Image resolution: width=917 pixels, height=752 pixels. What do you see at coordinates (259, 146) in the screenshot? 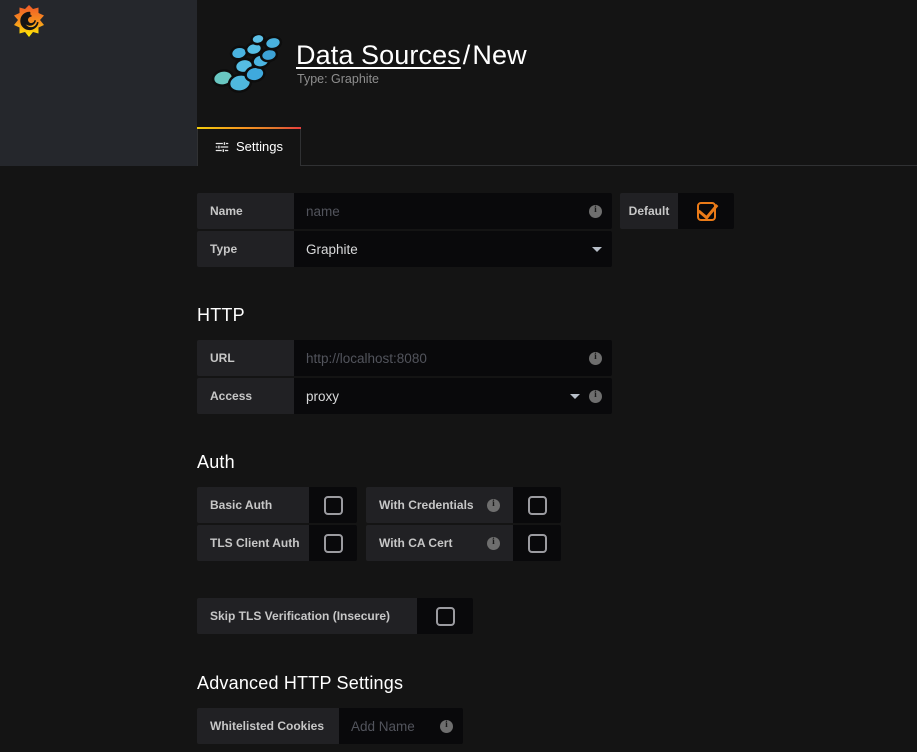
I see `tab-settings-label: Settings` at bounding box center [259, 146].